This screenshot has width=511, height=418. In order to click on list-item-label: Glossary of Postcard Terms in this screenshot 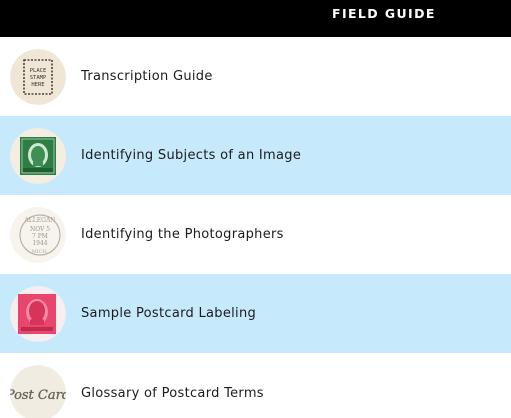, I will do `click(172, 393)`.